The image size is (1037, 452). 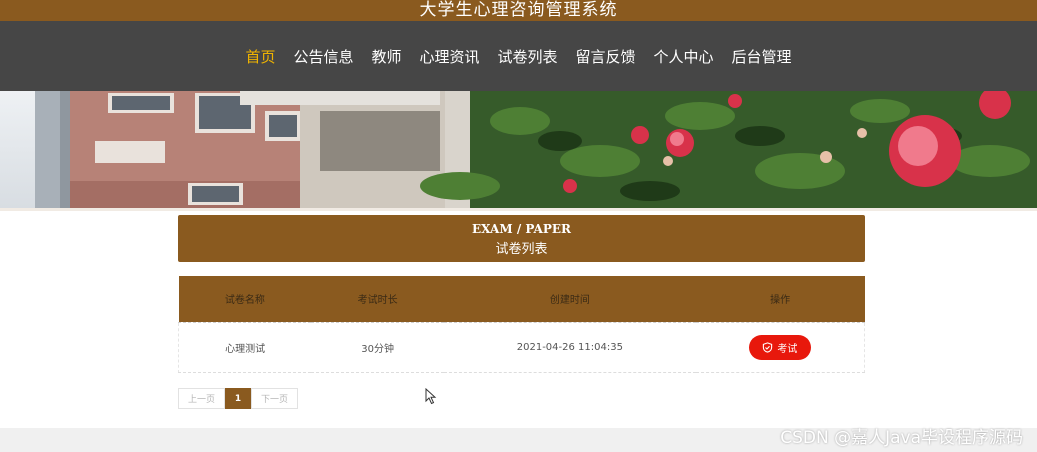 What do you see at coordinates (787, 349) in the screenshot?
I see `take-exam-label: 考试` at bounding box center [787, 349].